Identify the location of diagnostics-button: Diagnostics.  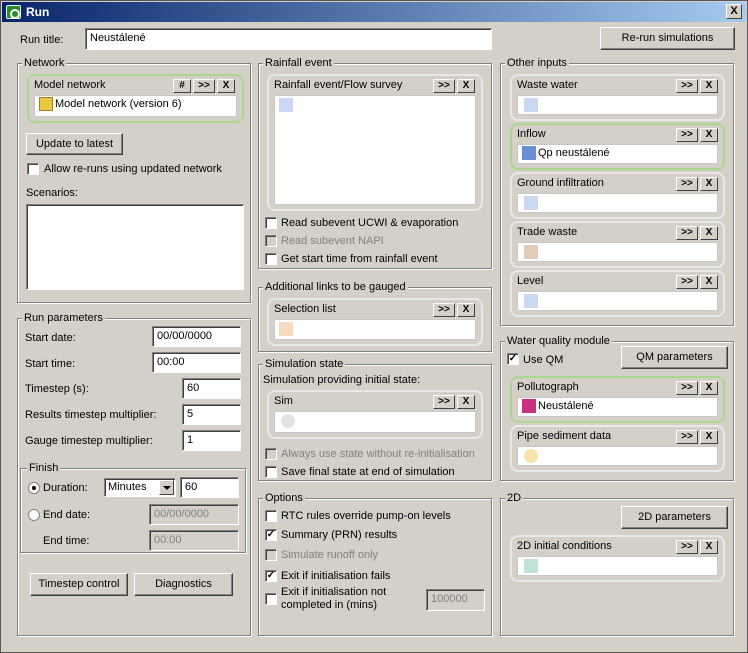
(183, 584).